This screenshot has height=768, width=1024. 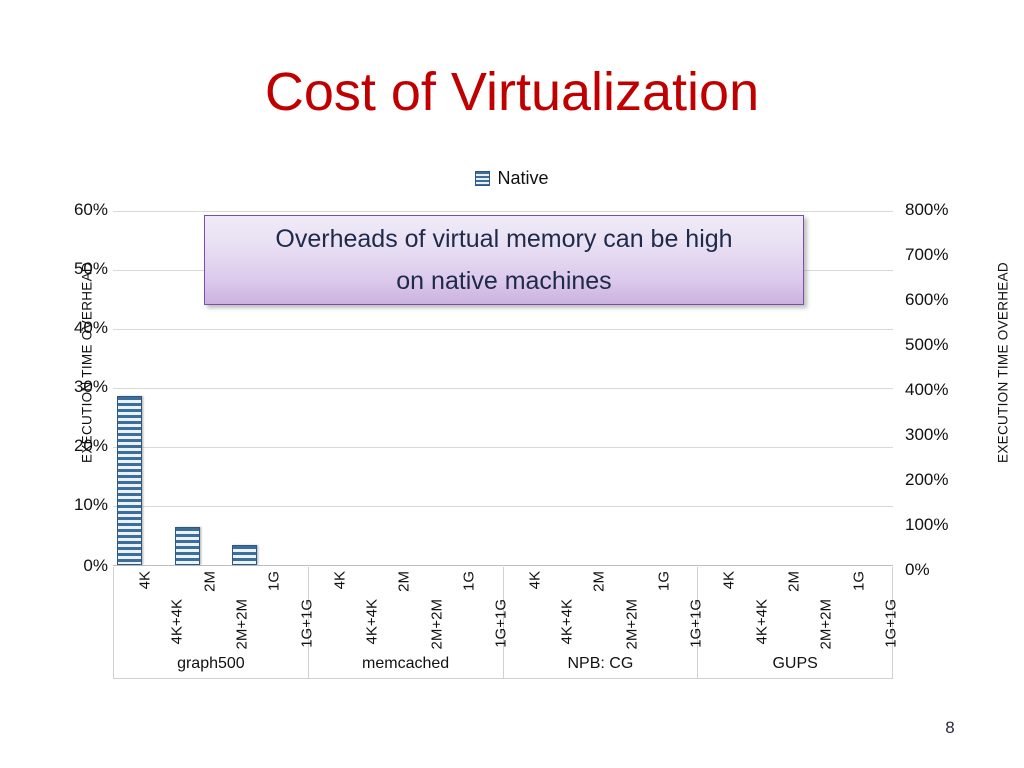 I want to click on x-axis-tick-label: 1G+1G, so click(x=891, y=623).